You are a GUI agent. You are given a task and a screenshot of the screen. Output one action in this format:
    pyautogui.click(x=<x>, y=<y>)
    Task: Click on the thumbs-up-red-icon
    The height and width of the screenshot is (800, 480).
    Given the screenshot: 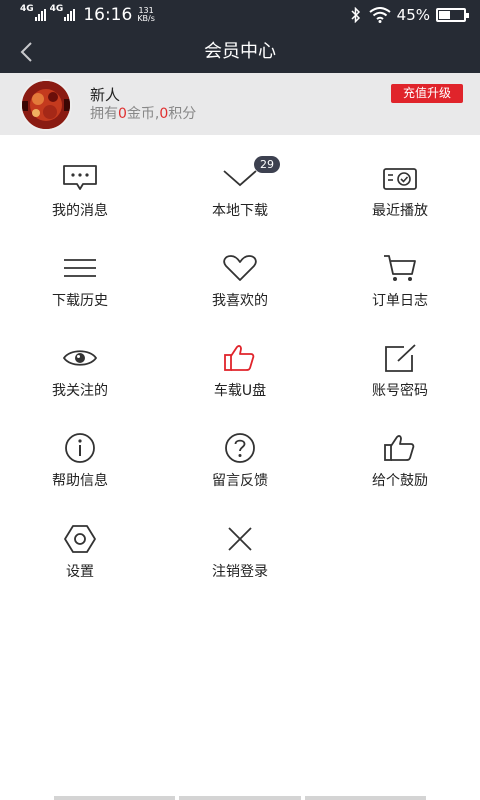 What is the action you would take?
    pyautogui.click(x=240, y=358)
    